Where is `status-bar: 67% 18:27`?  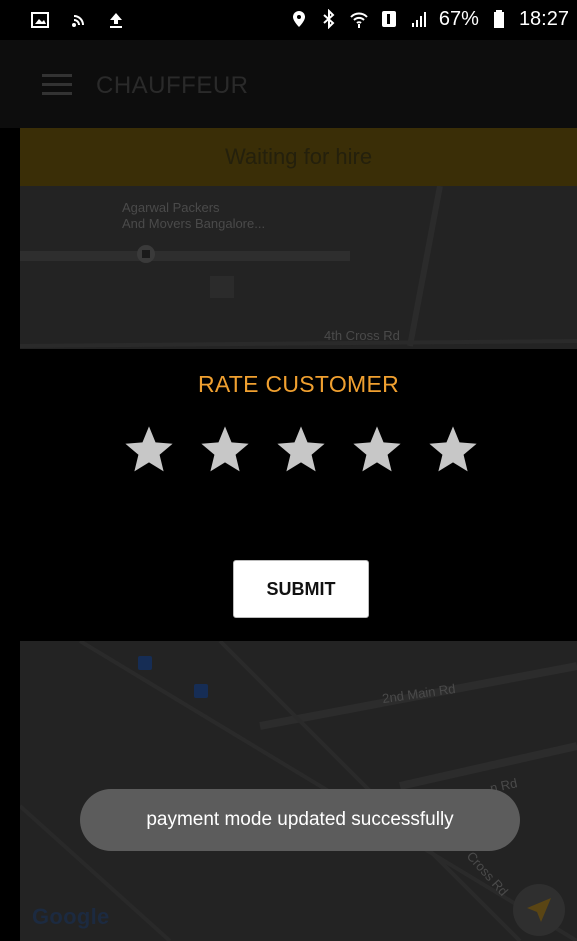 status-bar: 67% 18:27 is located at coordinates (288, 20).